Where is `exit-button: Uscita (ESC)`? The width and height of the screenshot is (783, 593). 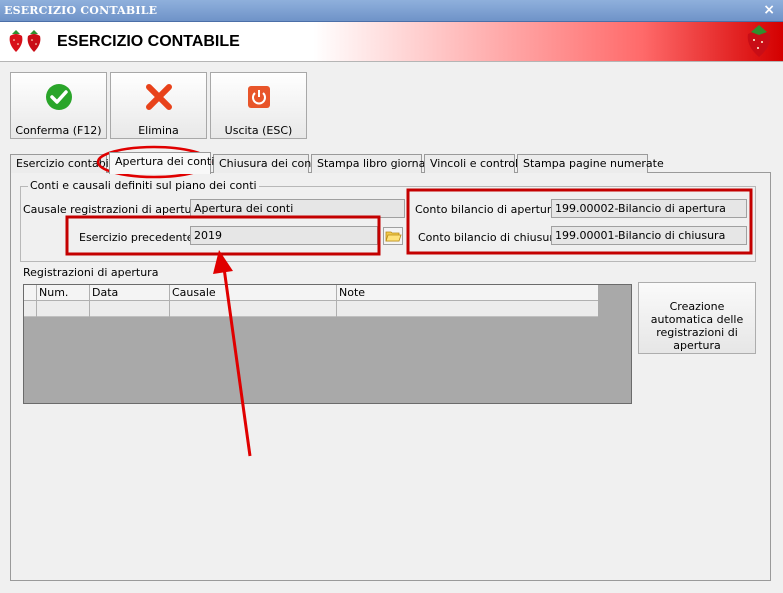 exit-button: Uscita (ESC) is located at coordinates (258, 105).